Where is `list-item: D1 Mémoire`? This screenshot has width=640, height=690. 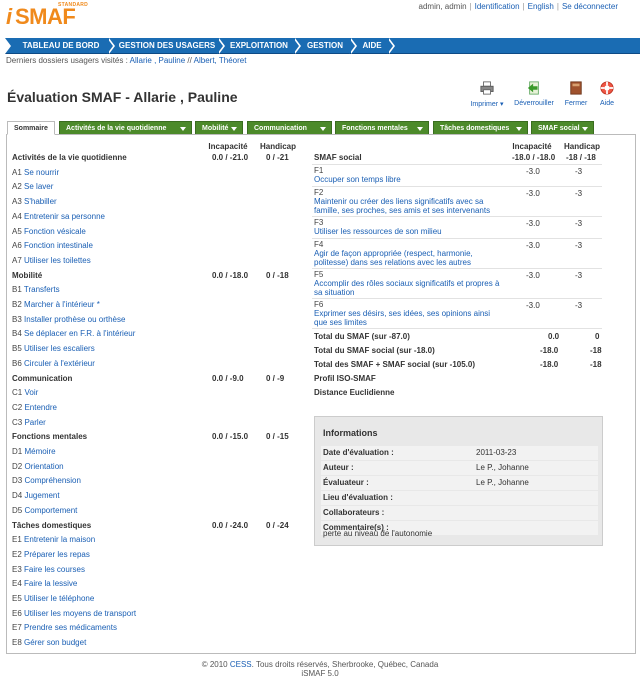 list-item: D1 Mémoire is located at coordinates (34, 452).